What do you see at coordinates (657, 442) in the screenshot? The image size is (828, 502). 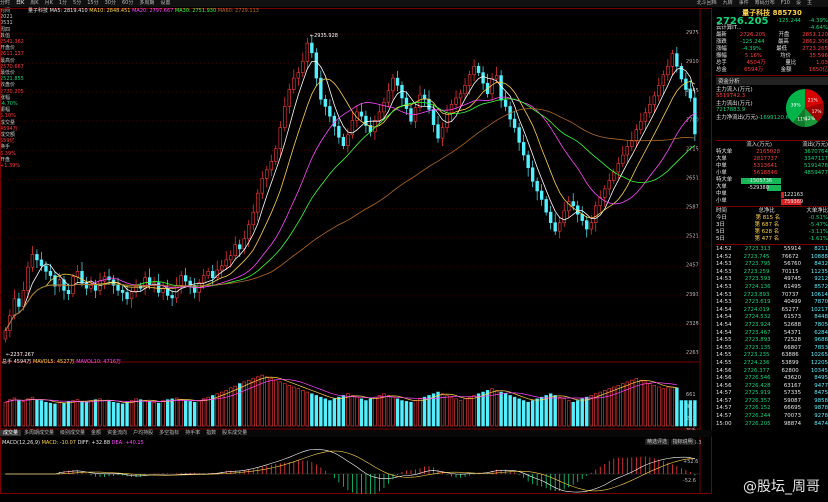 I see `select-button: 精选评选` at bounding box center [657, 442].